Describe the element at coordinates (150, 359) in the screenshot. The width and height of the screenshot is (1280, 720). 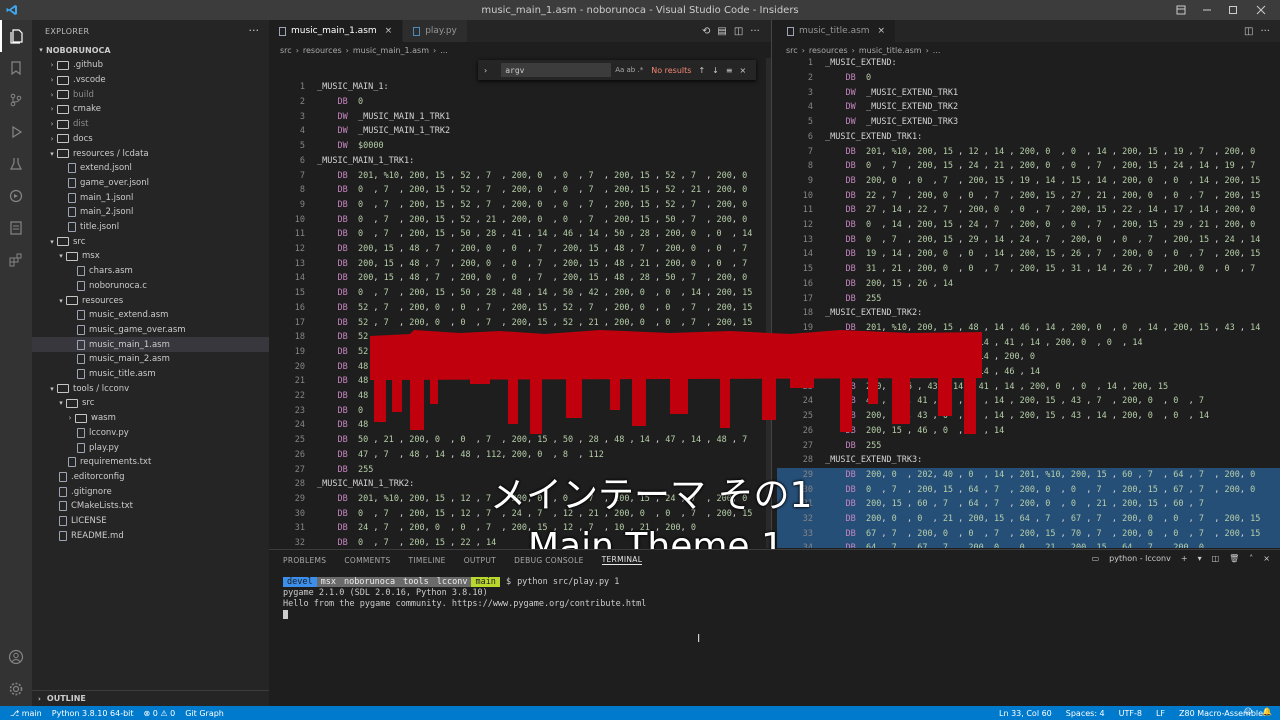
I see `tree-file: music_main_2.asm` at that location.